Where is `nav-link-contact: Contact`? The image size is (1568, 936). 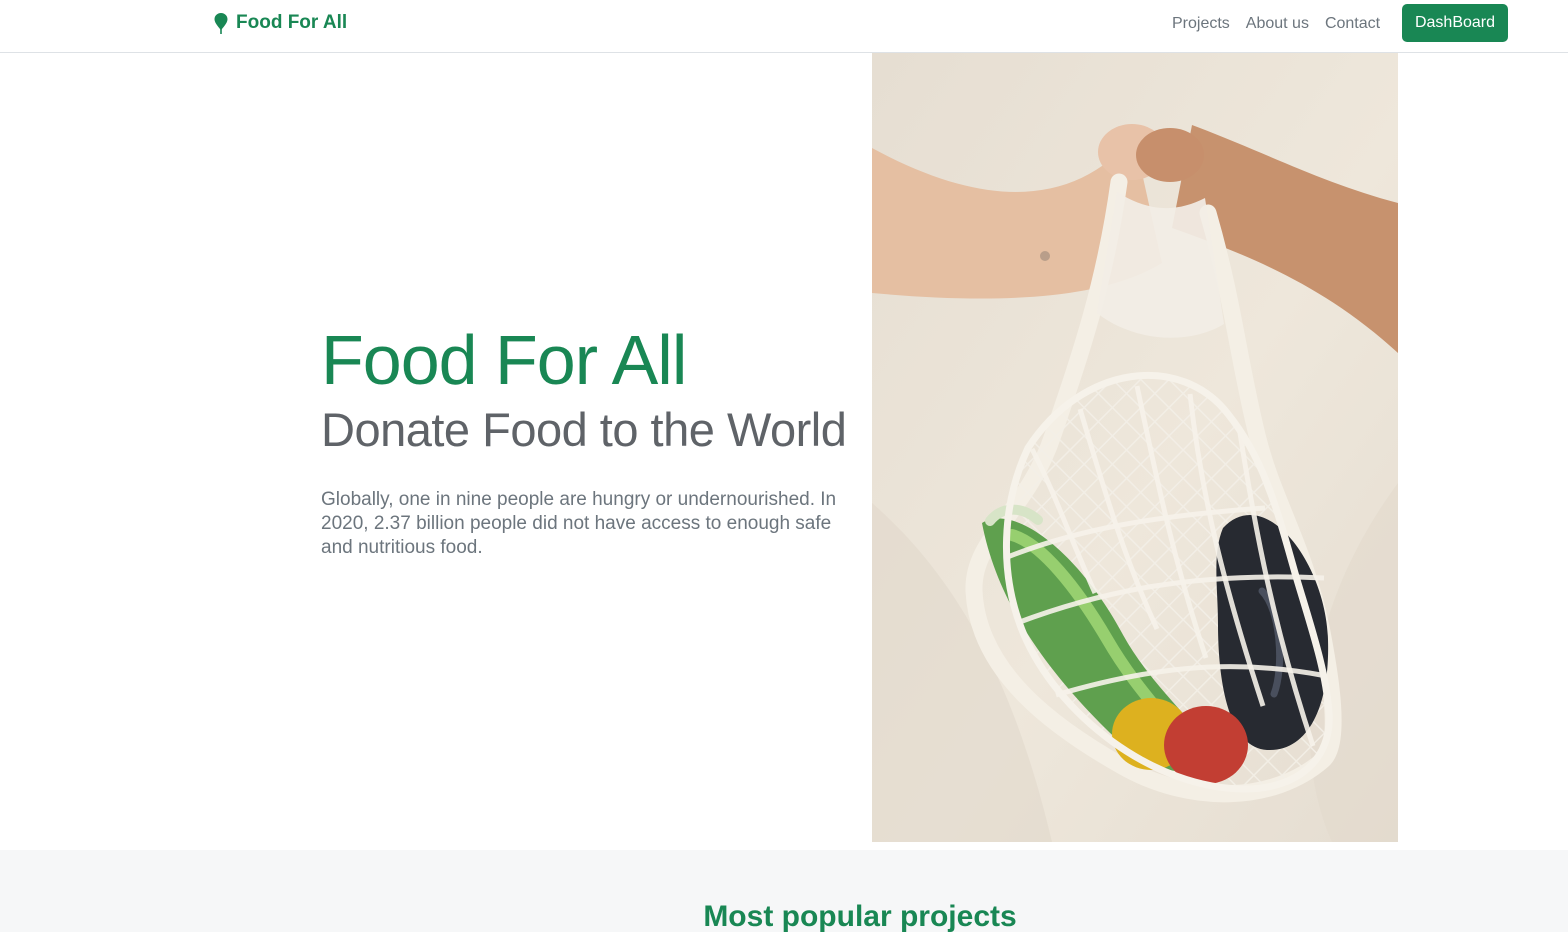 nav-link-contact: Contact is located at coordinates (1352, 24).